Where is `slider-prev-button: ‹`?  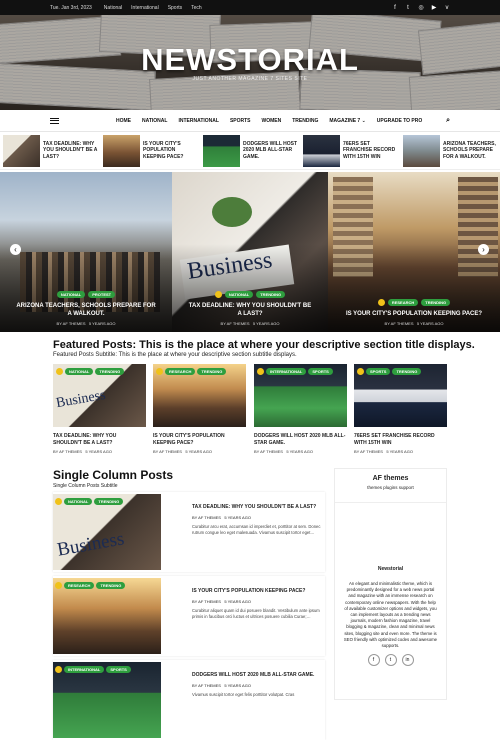
slider-prev-button: ‹ is located at coordinates (15, 249).